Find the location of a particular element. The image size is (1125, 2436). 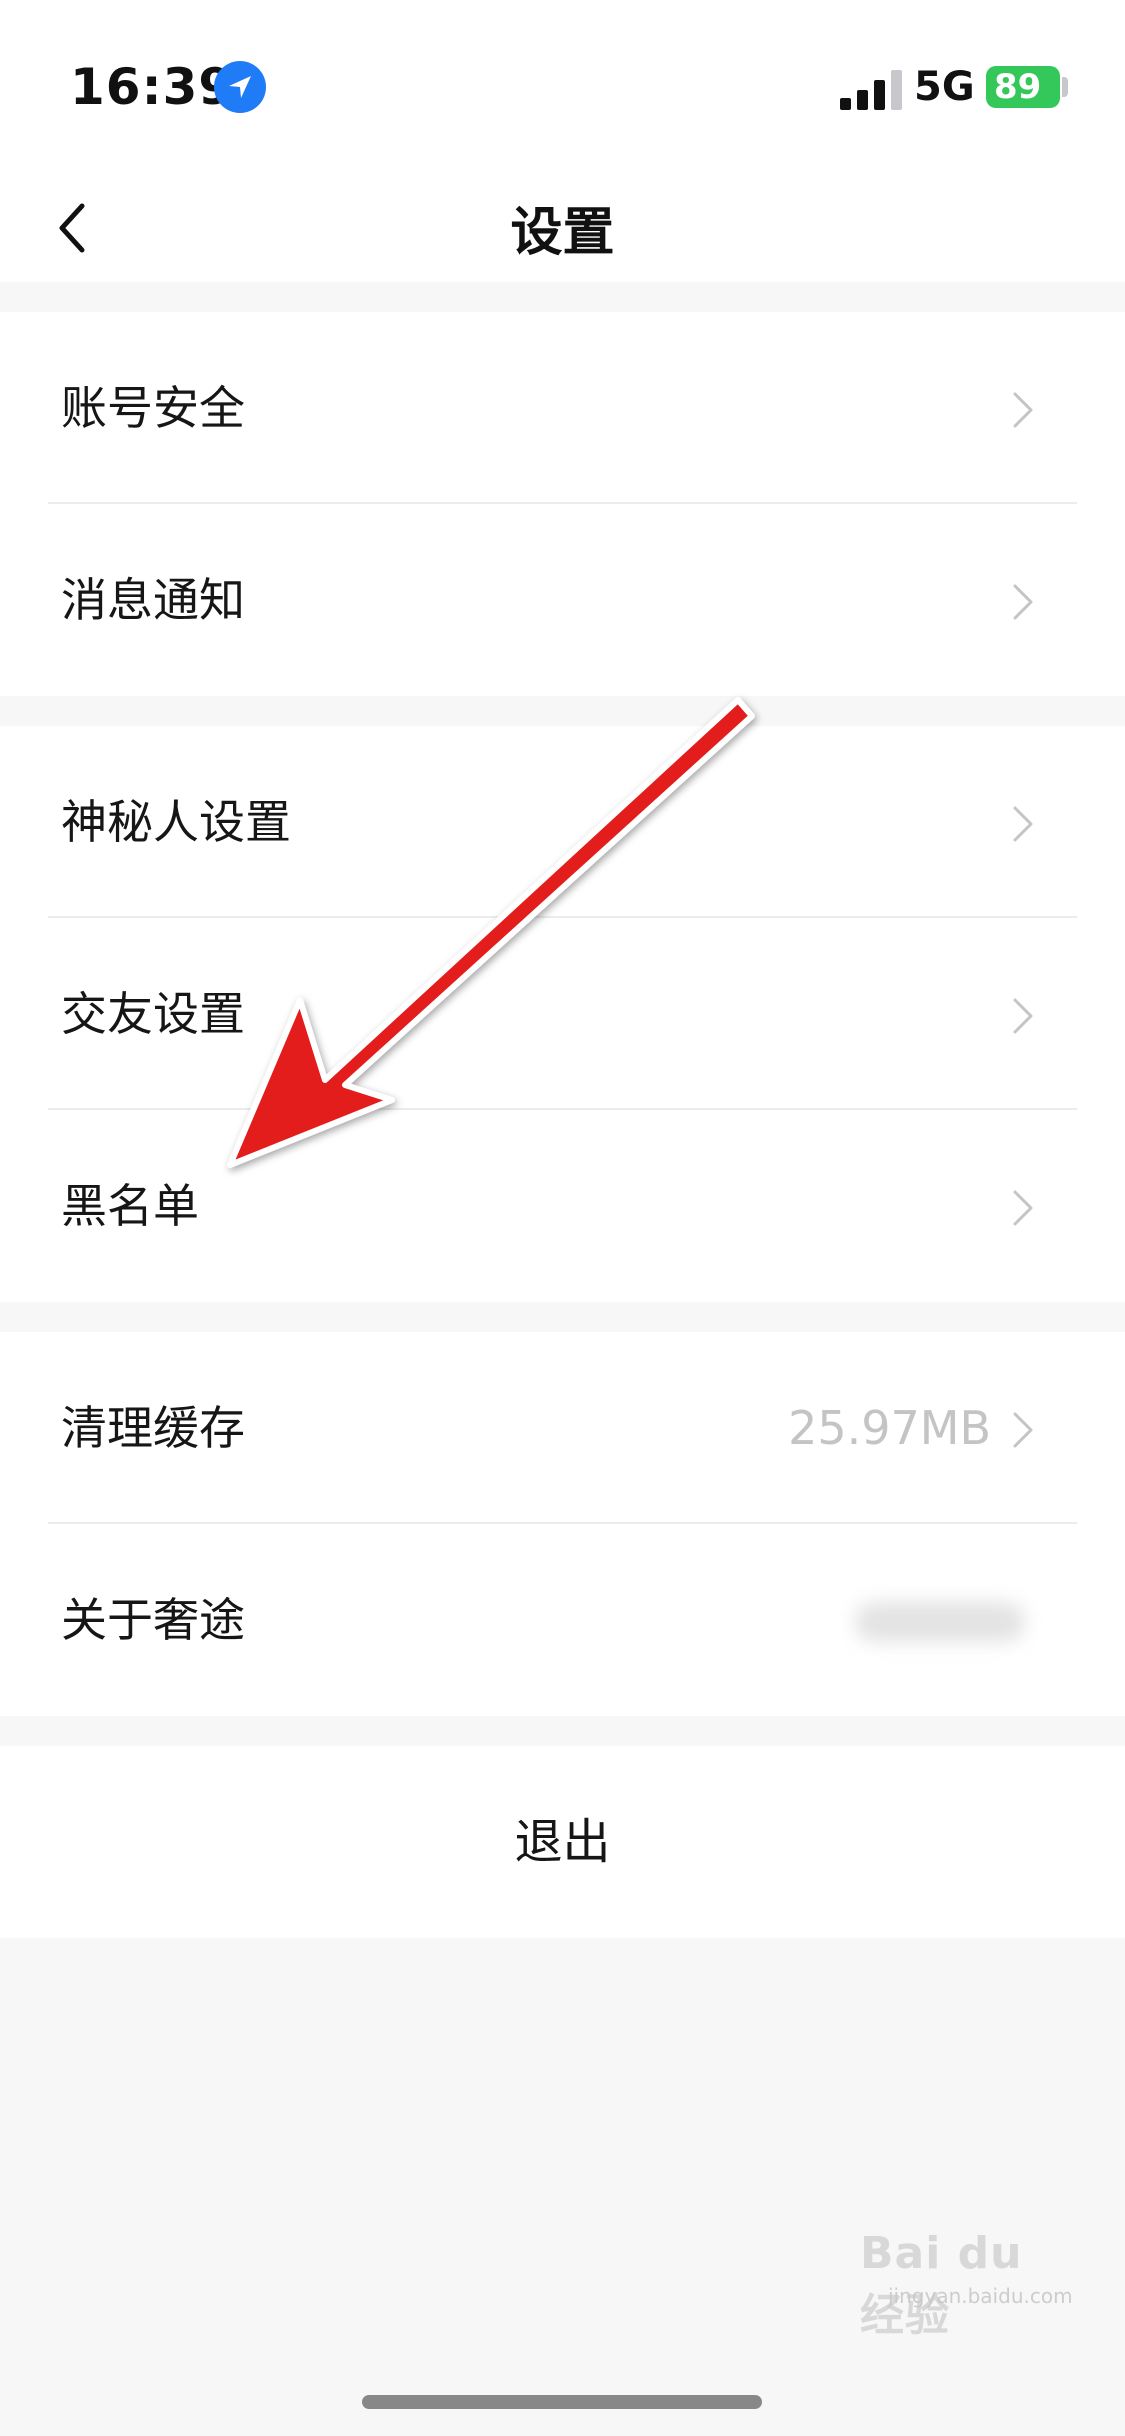

settings-row-notifications: 消息通知 is located at coordinates (562, 600).